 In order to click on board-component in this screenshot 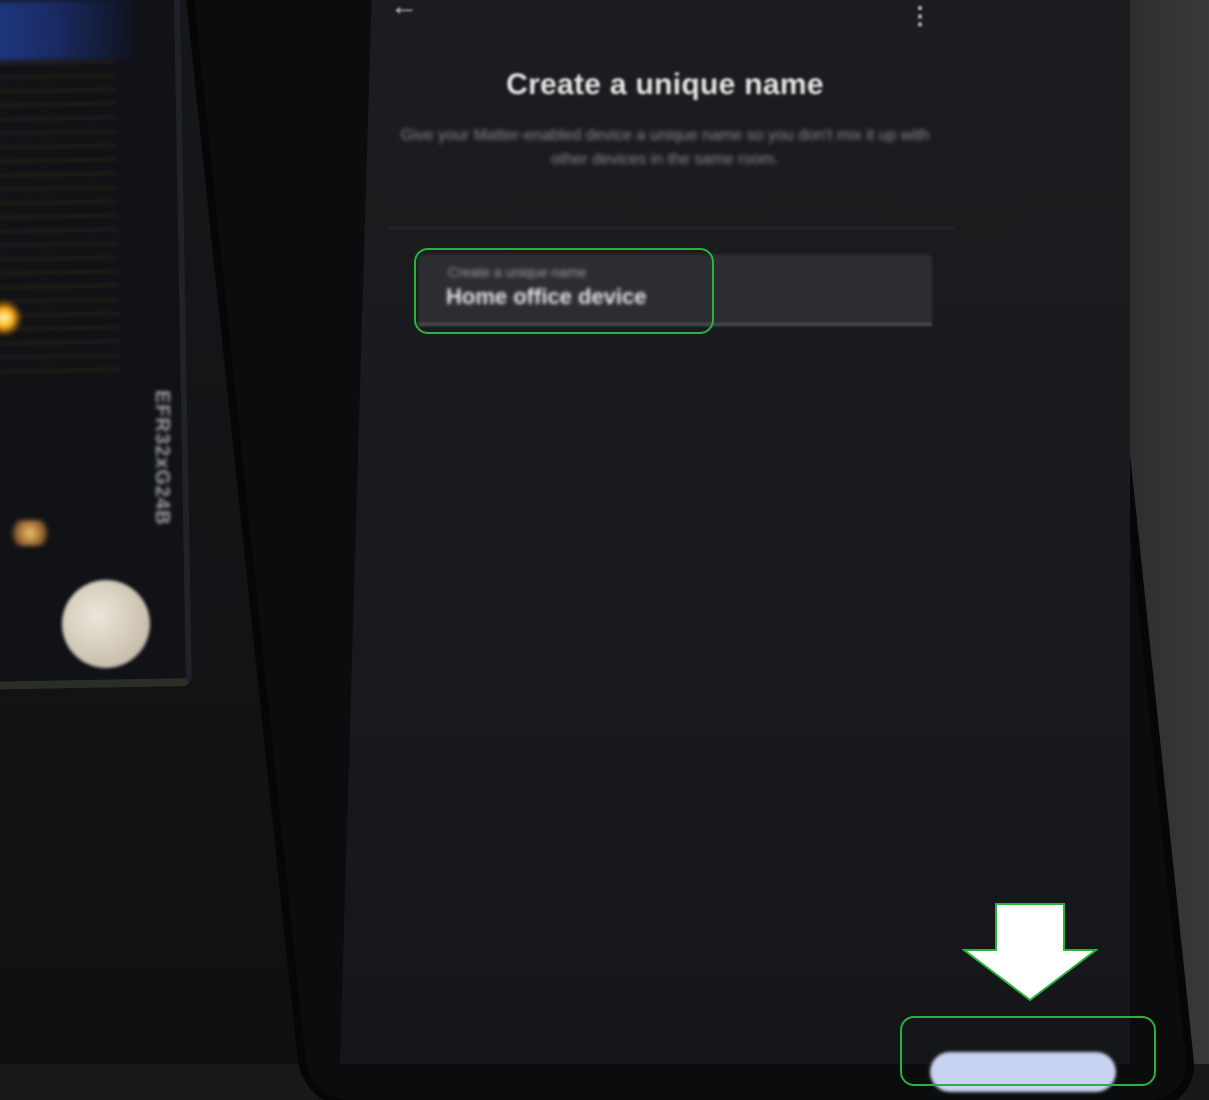, I will do `click(30, 533)`.